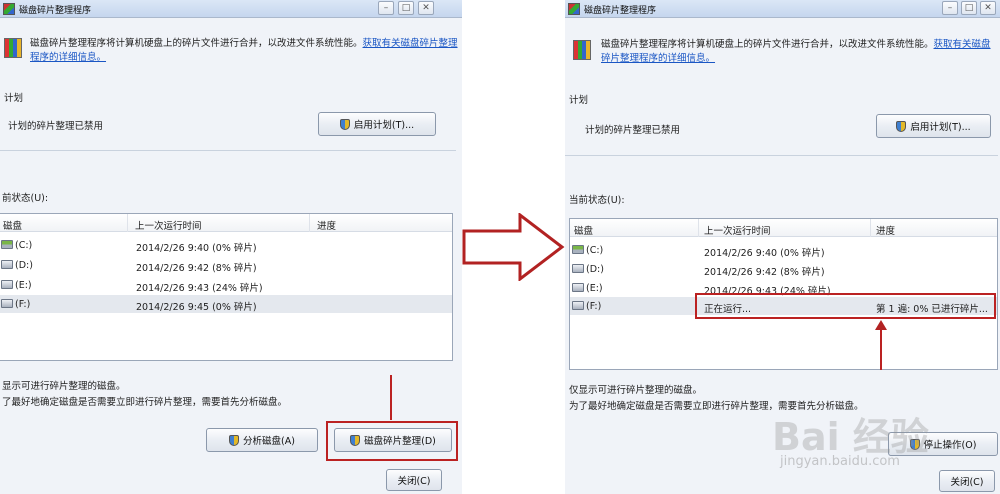 The width and height of the screenshot is (1000, 494). Describe the element at coordinates (716, 406) in the screenshot. I see `footer-line-2: 为了最好地确定磁盘是否需要立即进行碎片整理，需要首先分析磁盘。` at that location.